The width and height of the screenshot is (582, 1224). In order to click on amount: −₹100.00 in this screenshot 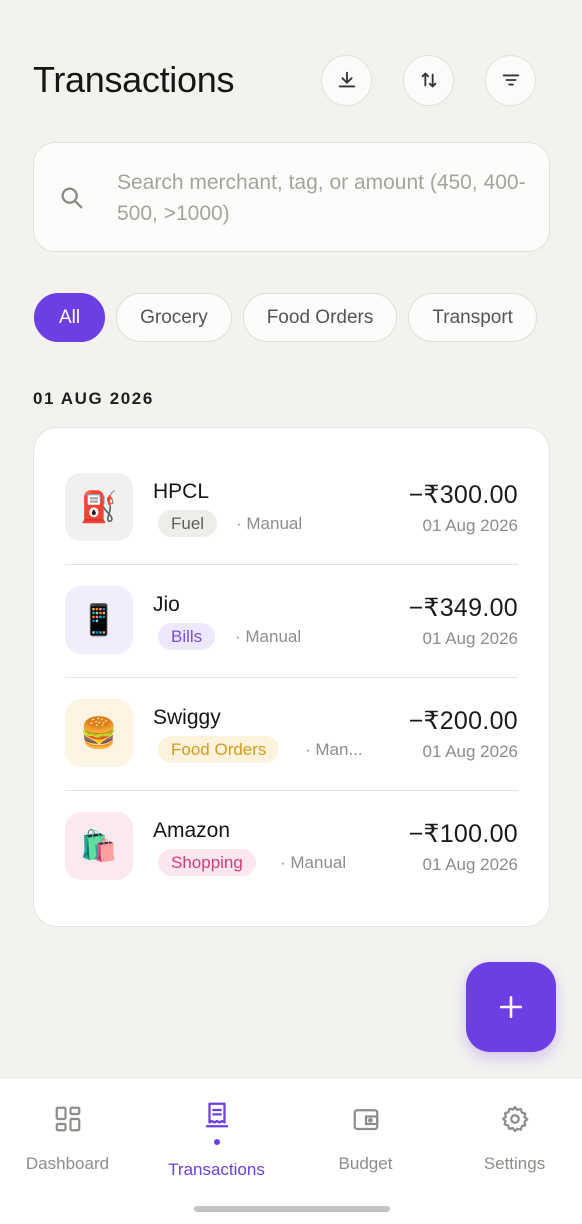, I will do `click(463, 834)`.